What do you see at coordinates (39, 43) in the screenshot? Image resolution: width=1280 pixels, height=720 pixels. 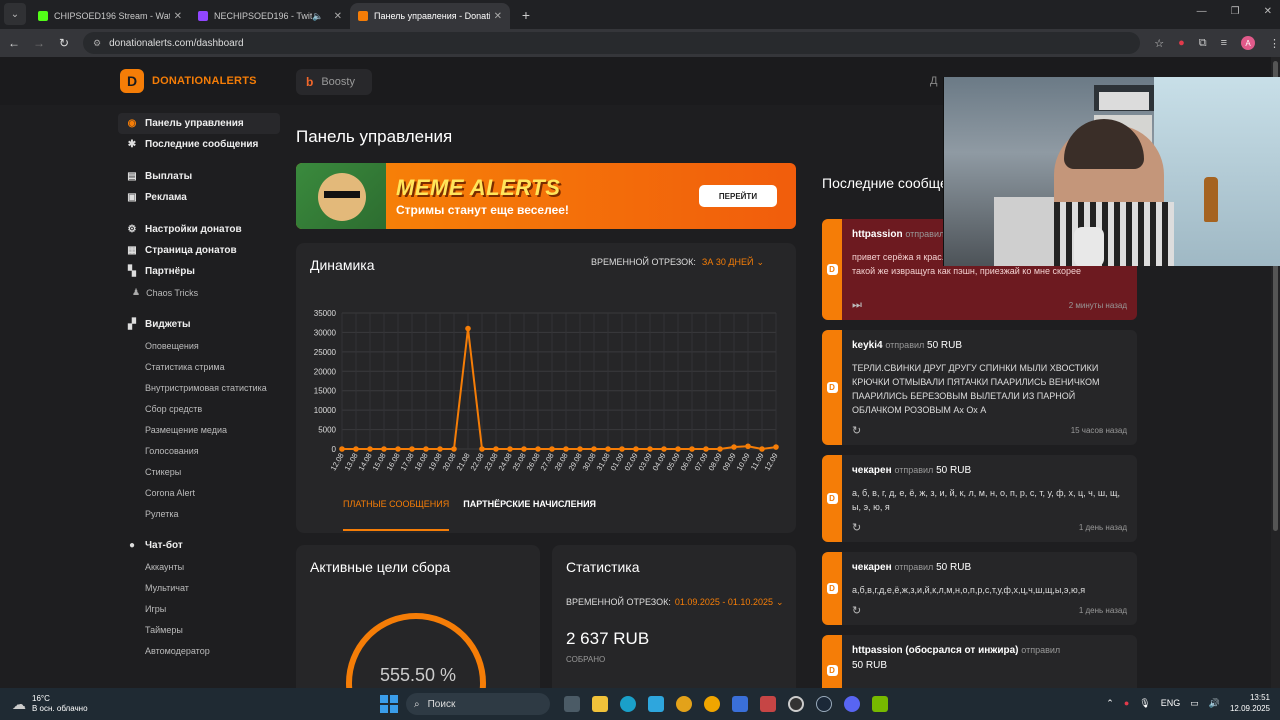 I see `forward-icon: →` at bounding box center [39, 43].